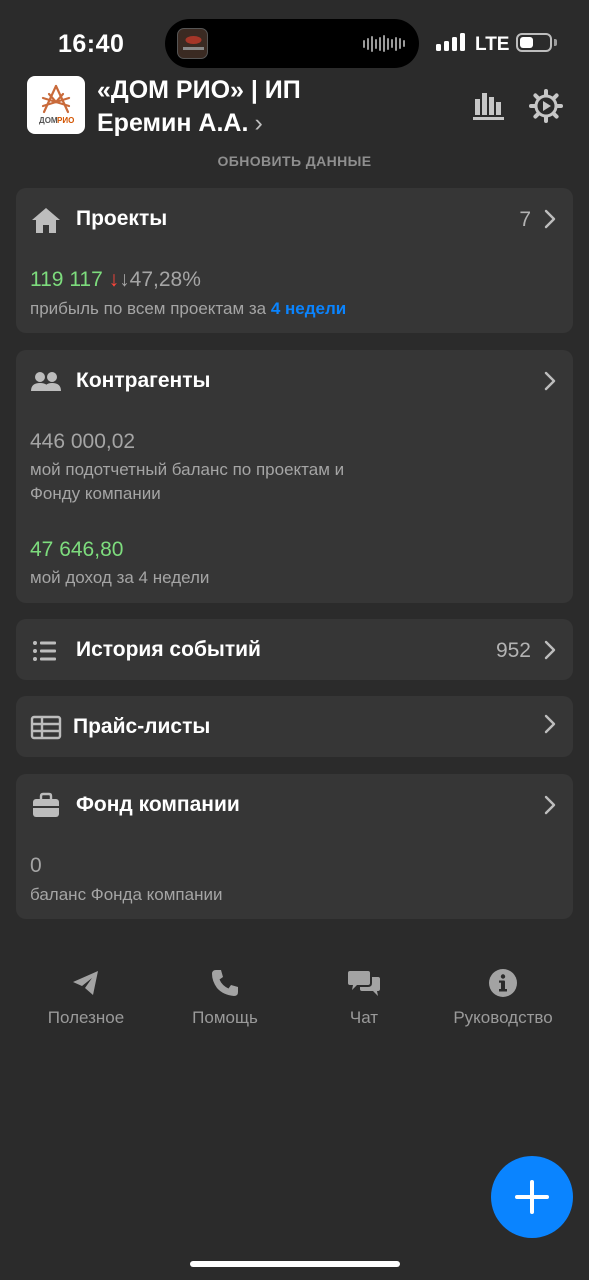  I want to click on dynamic-island, so click(292, 43).